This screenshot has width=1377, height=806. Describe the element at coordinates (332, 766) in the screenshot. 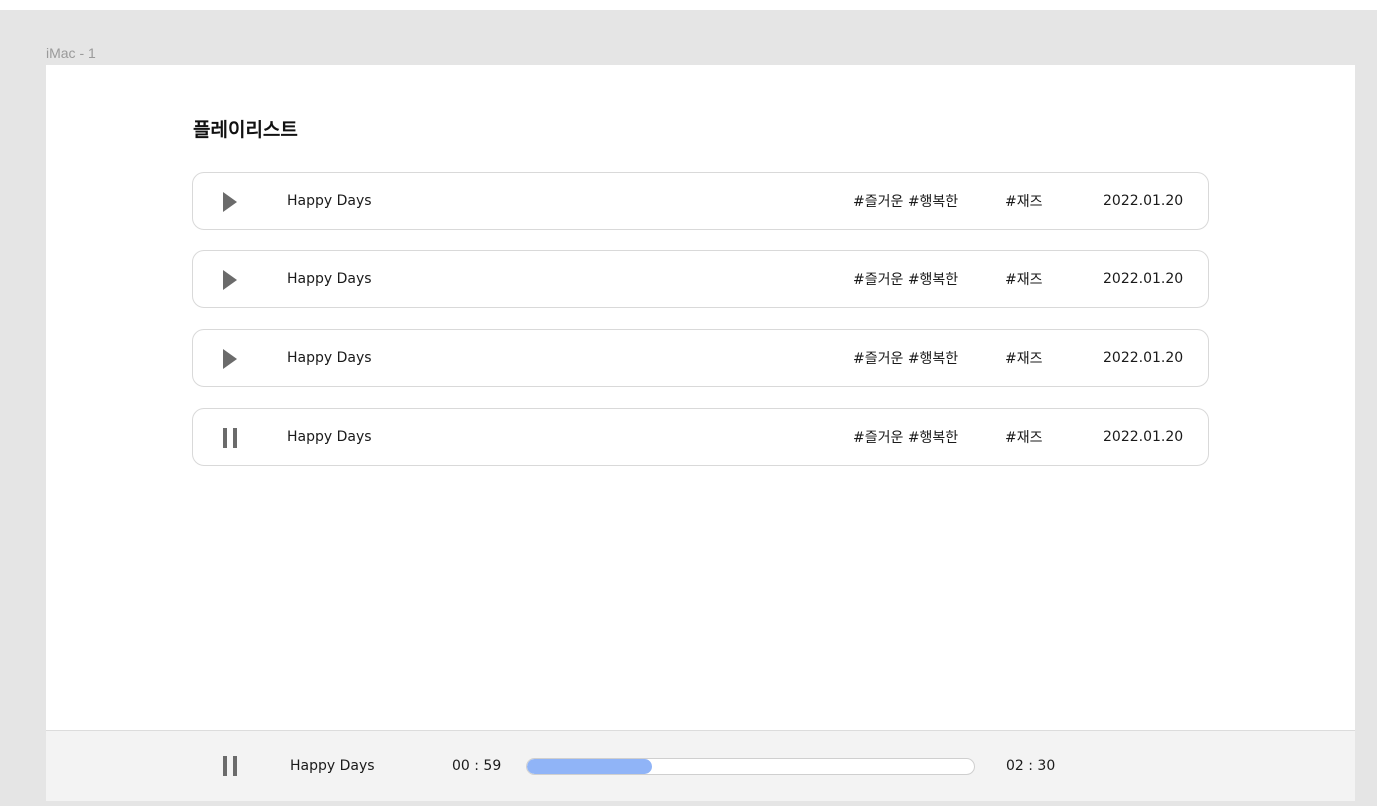

I see `now-playing-title: Happy Days` at that location.